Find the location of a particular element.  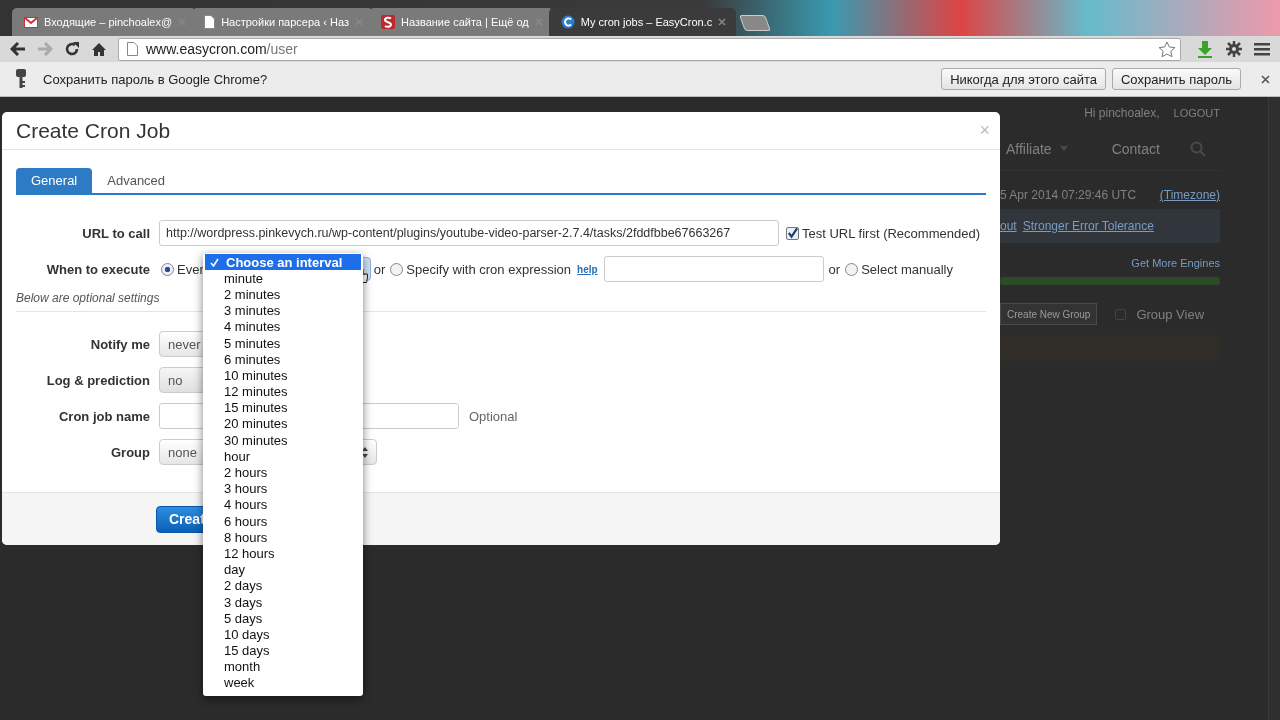

dialog-title: Create Cron Job is located at coordinates (93, 130).